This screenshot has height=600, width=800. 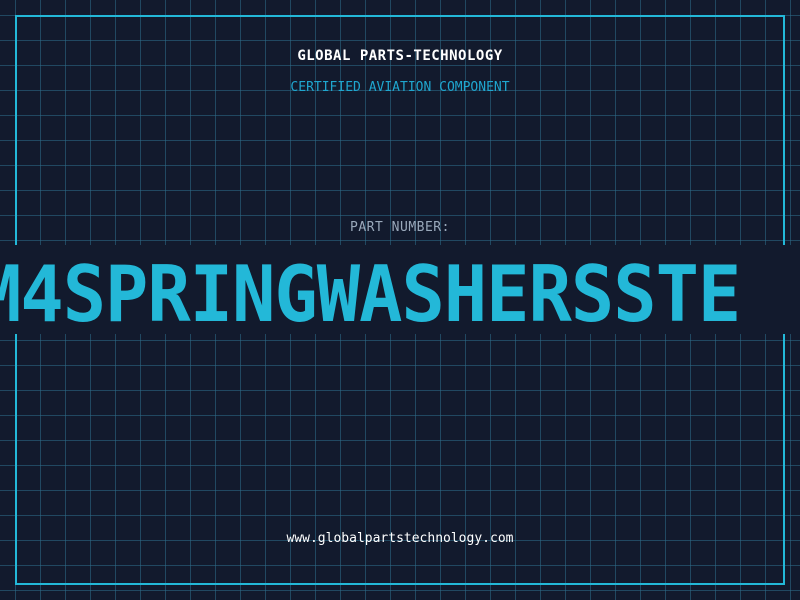 What do you see at coordinates (370, 291) in the screenshot?
I see `part-number-value: M4SPRINGWASHERSSTE` at bounding box center [370, 291].